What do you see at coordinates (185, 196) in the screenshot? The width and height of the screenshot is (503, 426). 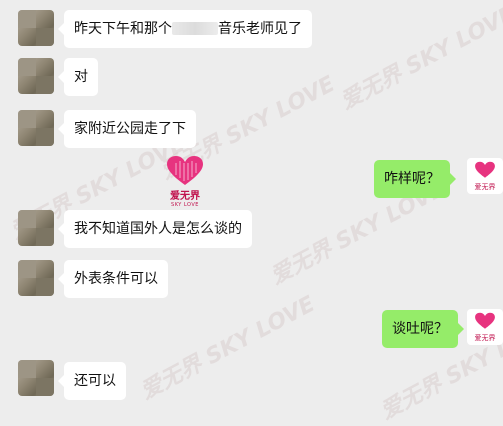 I see `logo-title: 爱无界` at bounding box center [185, 196].